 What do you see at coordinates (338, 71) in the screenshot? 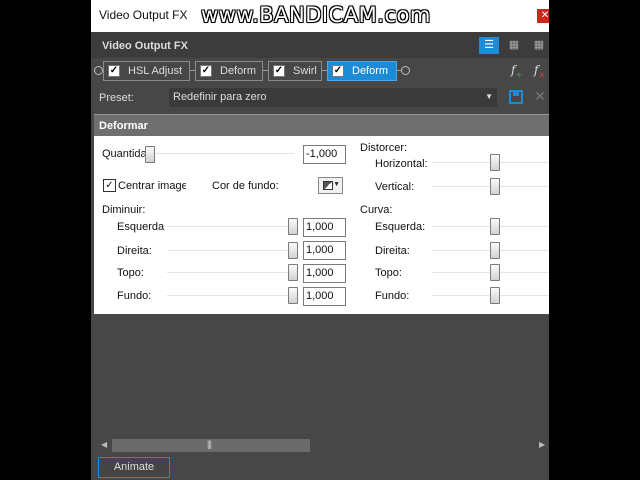
I see `fx-deform-2-checkbox: ✓` at bounding box center [338, 71].